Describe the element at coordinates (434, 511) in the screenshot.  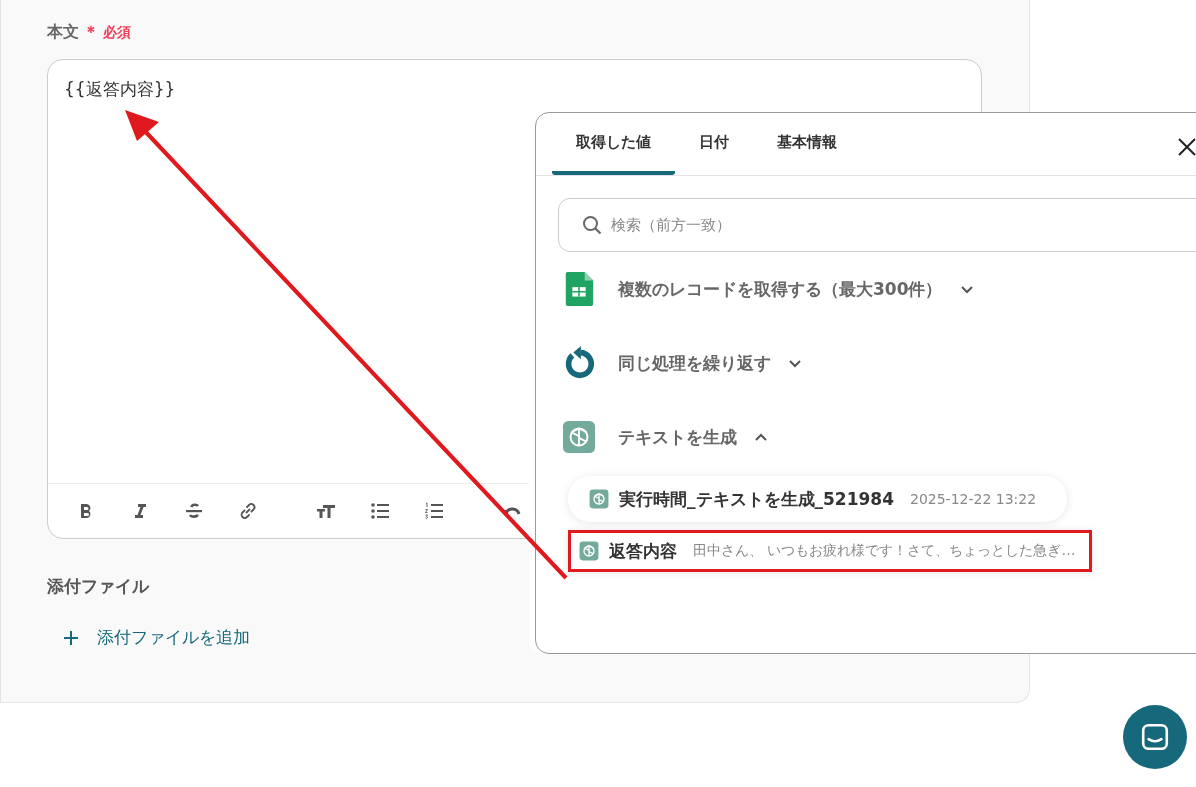
I see `numbered-list-icon` at that location.